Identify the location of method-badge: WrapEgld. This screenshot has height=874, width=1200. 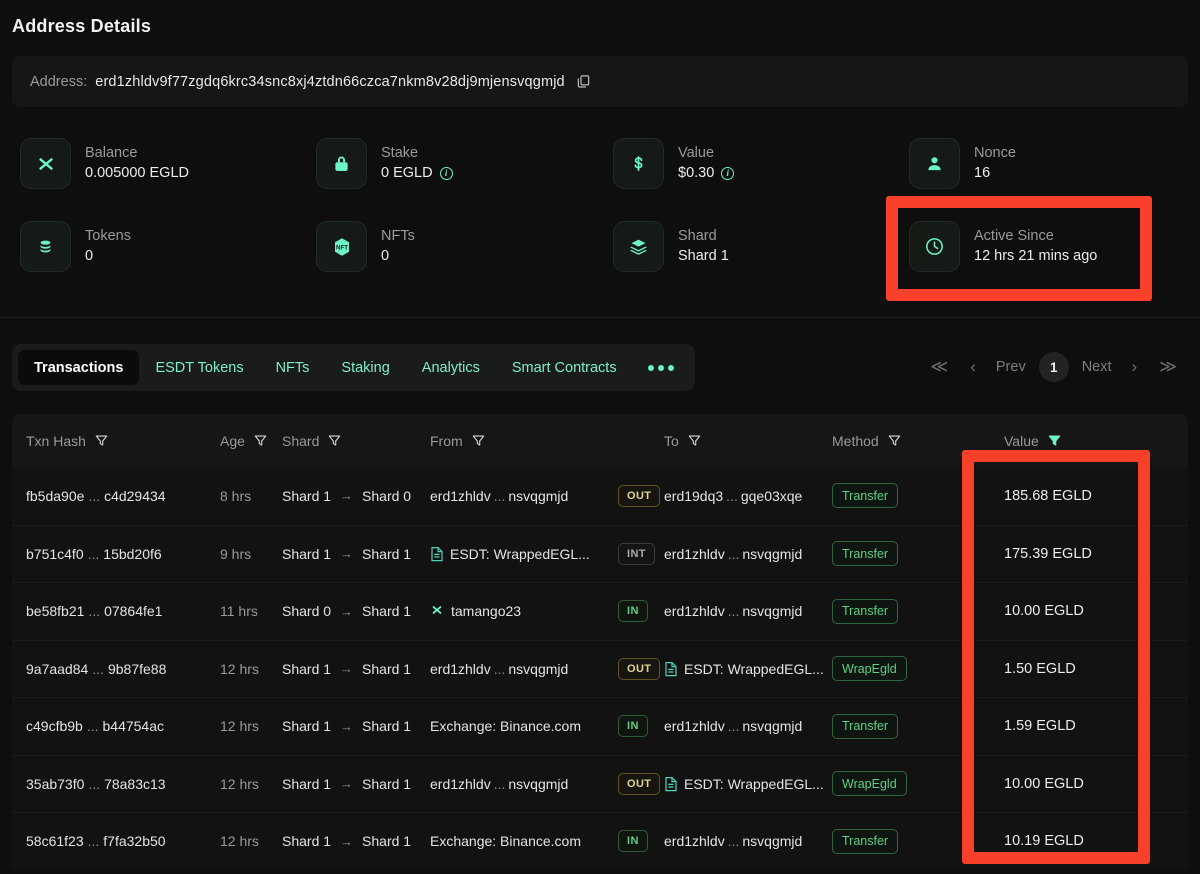
(869, 784).